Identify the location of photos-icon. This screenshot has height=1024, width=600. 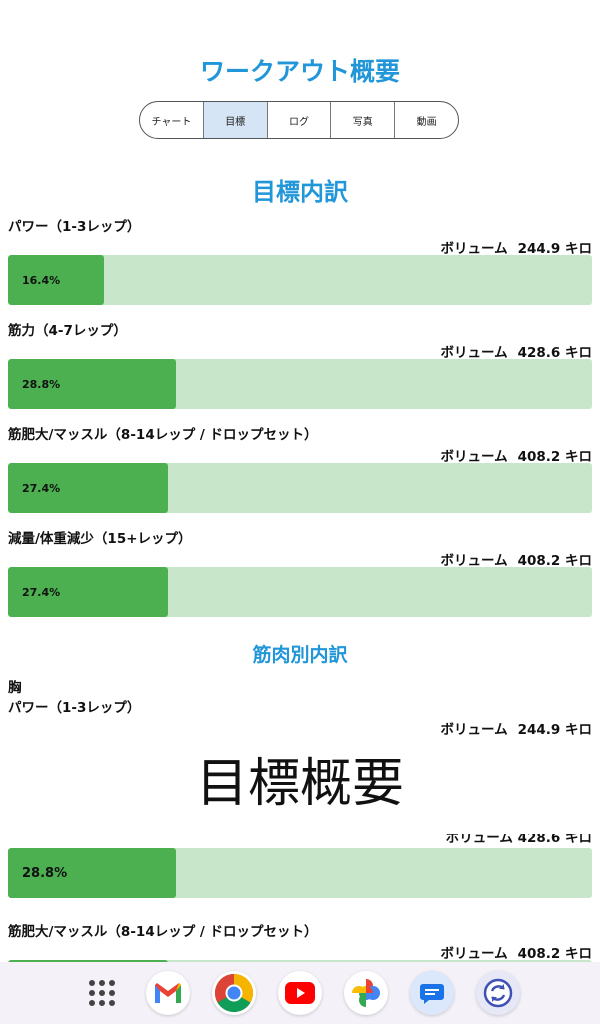
(366, 993).